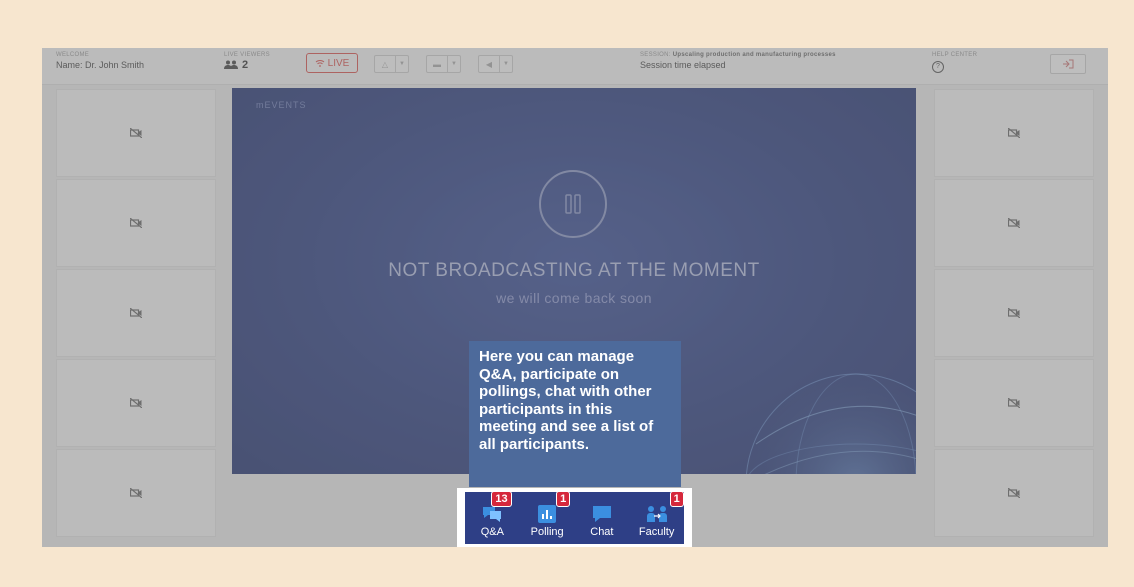 This screenshot has height=587, width=1134. I want to click on faculty-badge: 1, so click(676, 499).